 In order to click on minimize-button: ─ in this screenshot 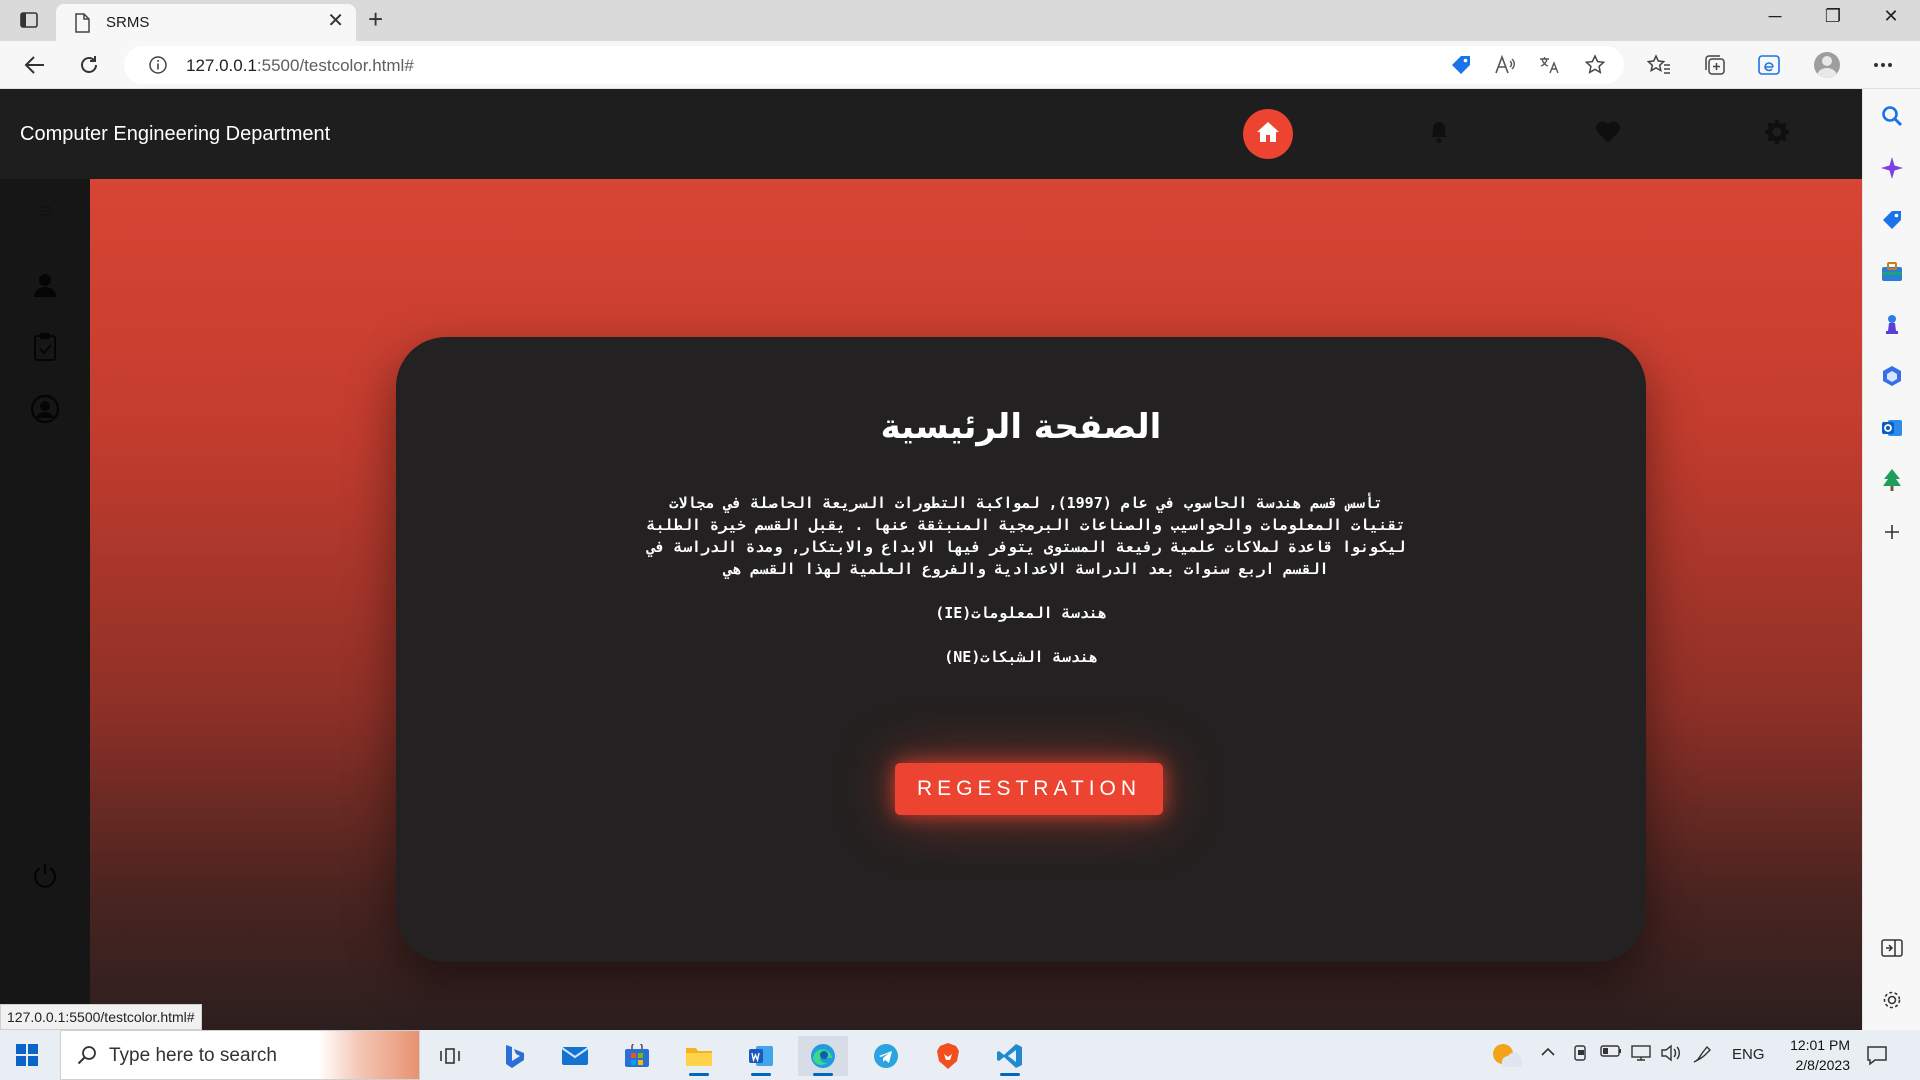, I will do `click(1775, 16)`.